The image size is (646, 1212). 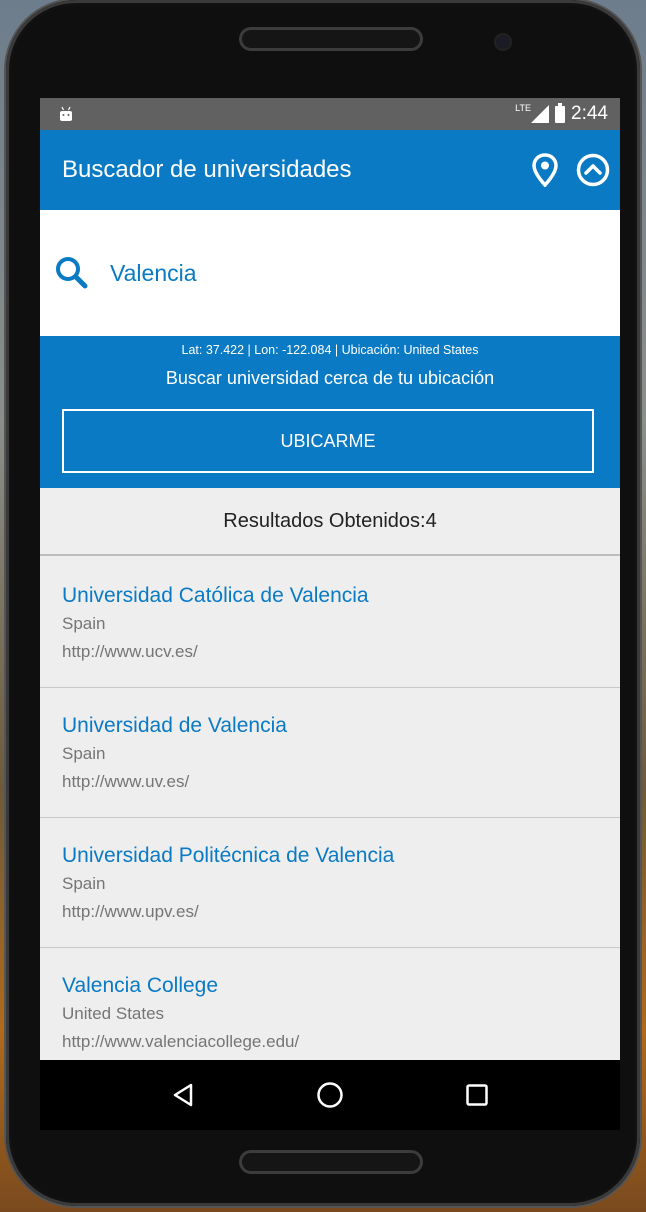 I want to click on bottom-speaker, so click(x=331, y=1162).